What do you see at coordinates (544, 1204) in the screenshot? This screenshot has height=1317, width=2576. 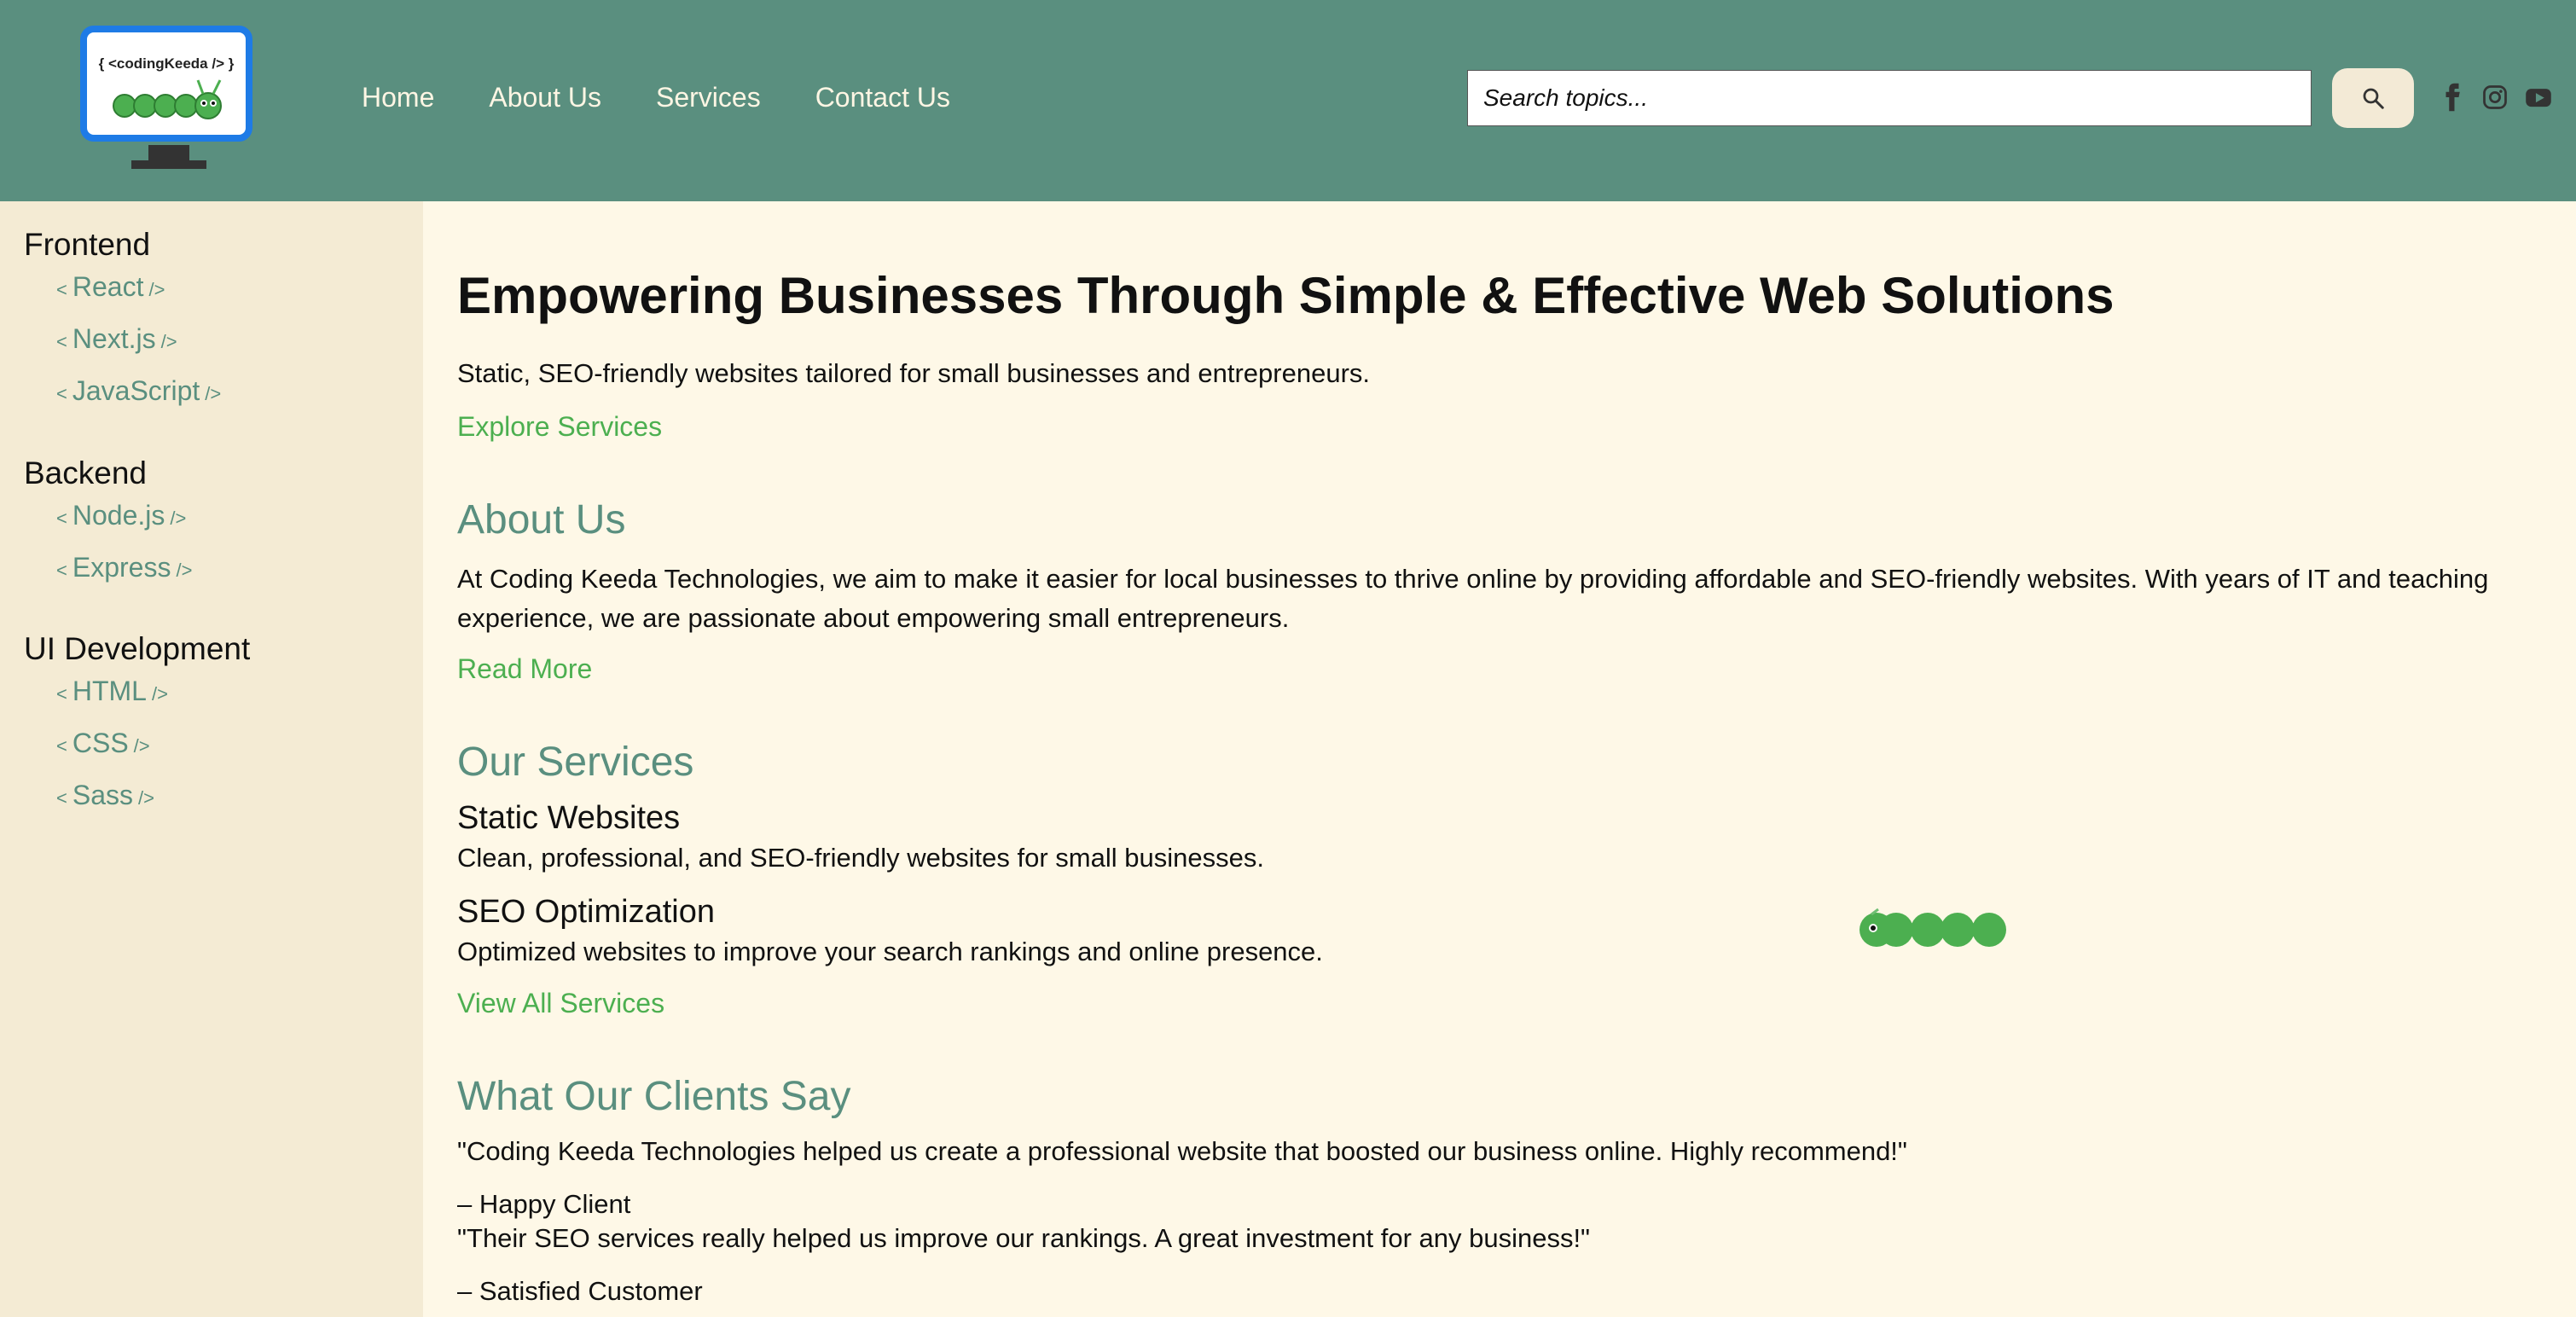 I see `testimonial-author: – Happy Client` at bounding box center [544, 1204].